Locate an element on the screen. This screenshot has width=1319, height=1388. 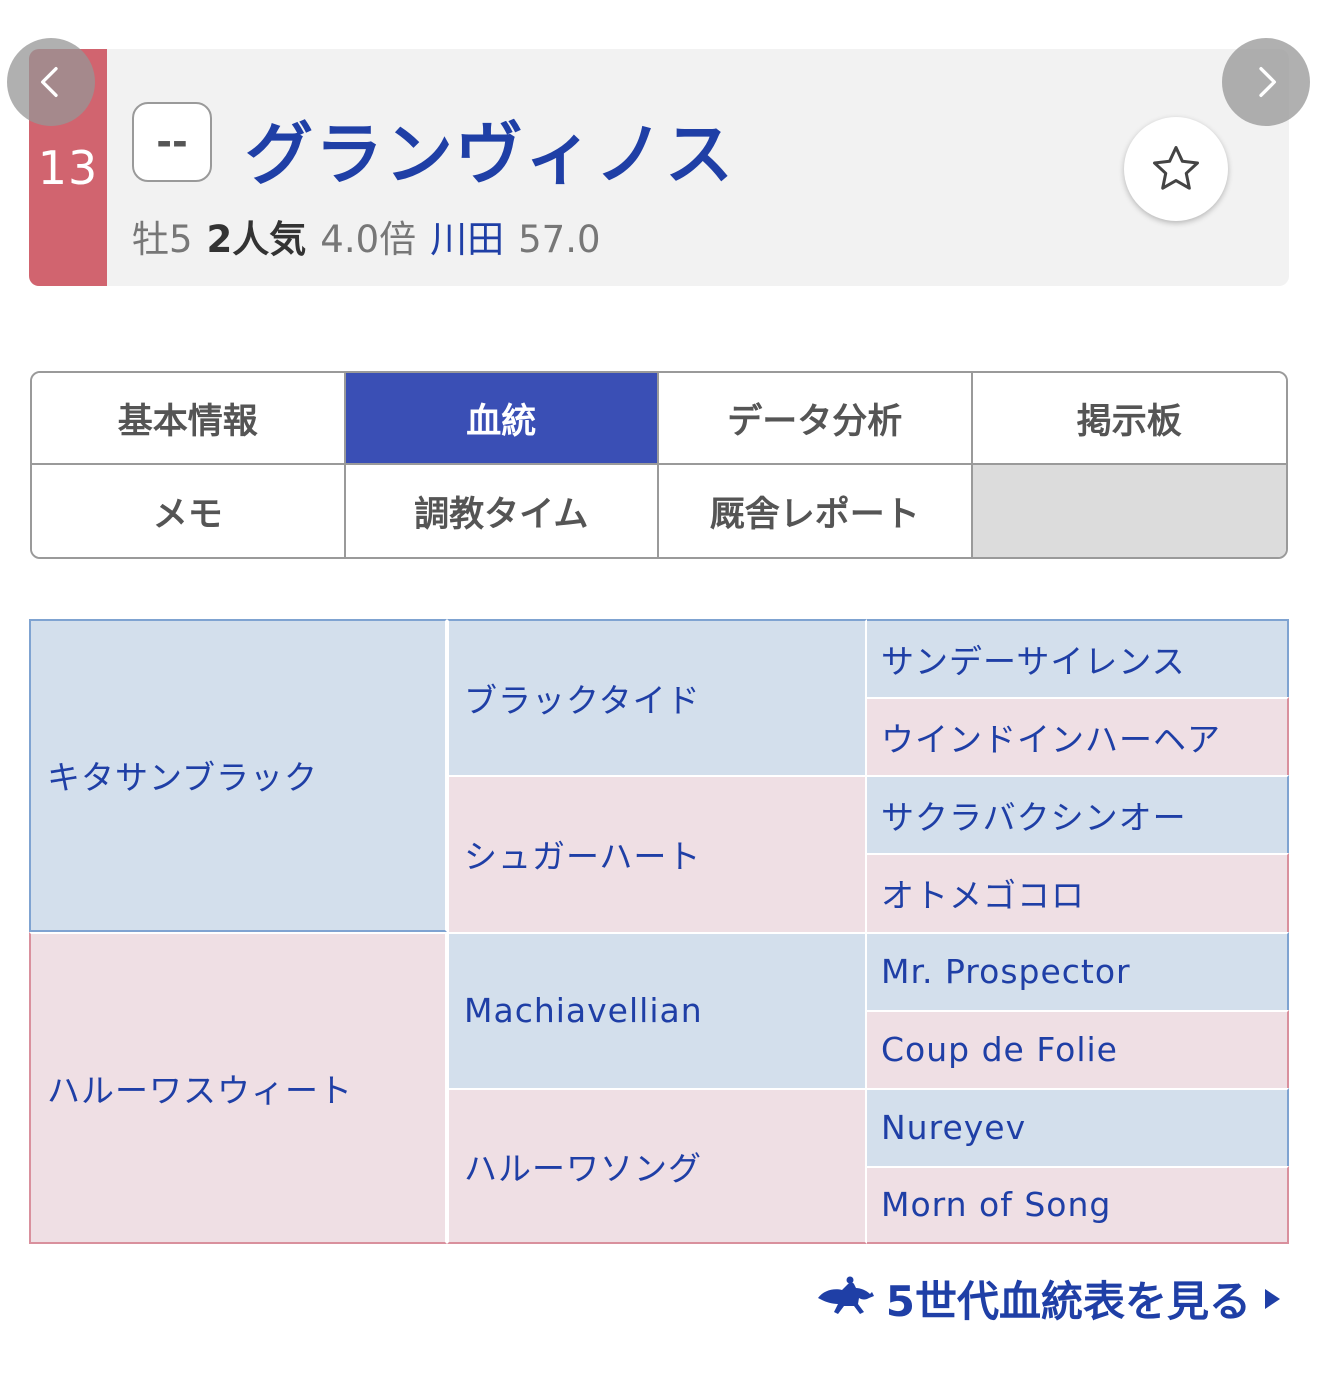
five-generation-pedigree-link: 5世代血統表を見る is located at coordinates (1048, 1298).